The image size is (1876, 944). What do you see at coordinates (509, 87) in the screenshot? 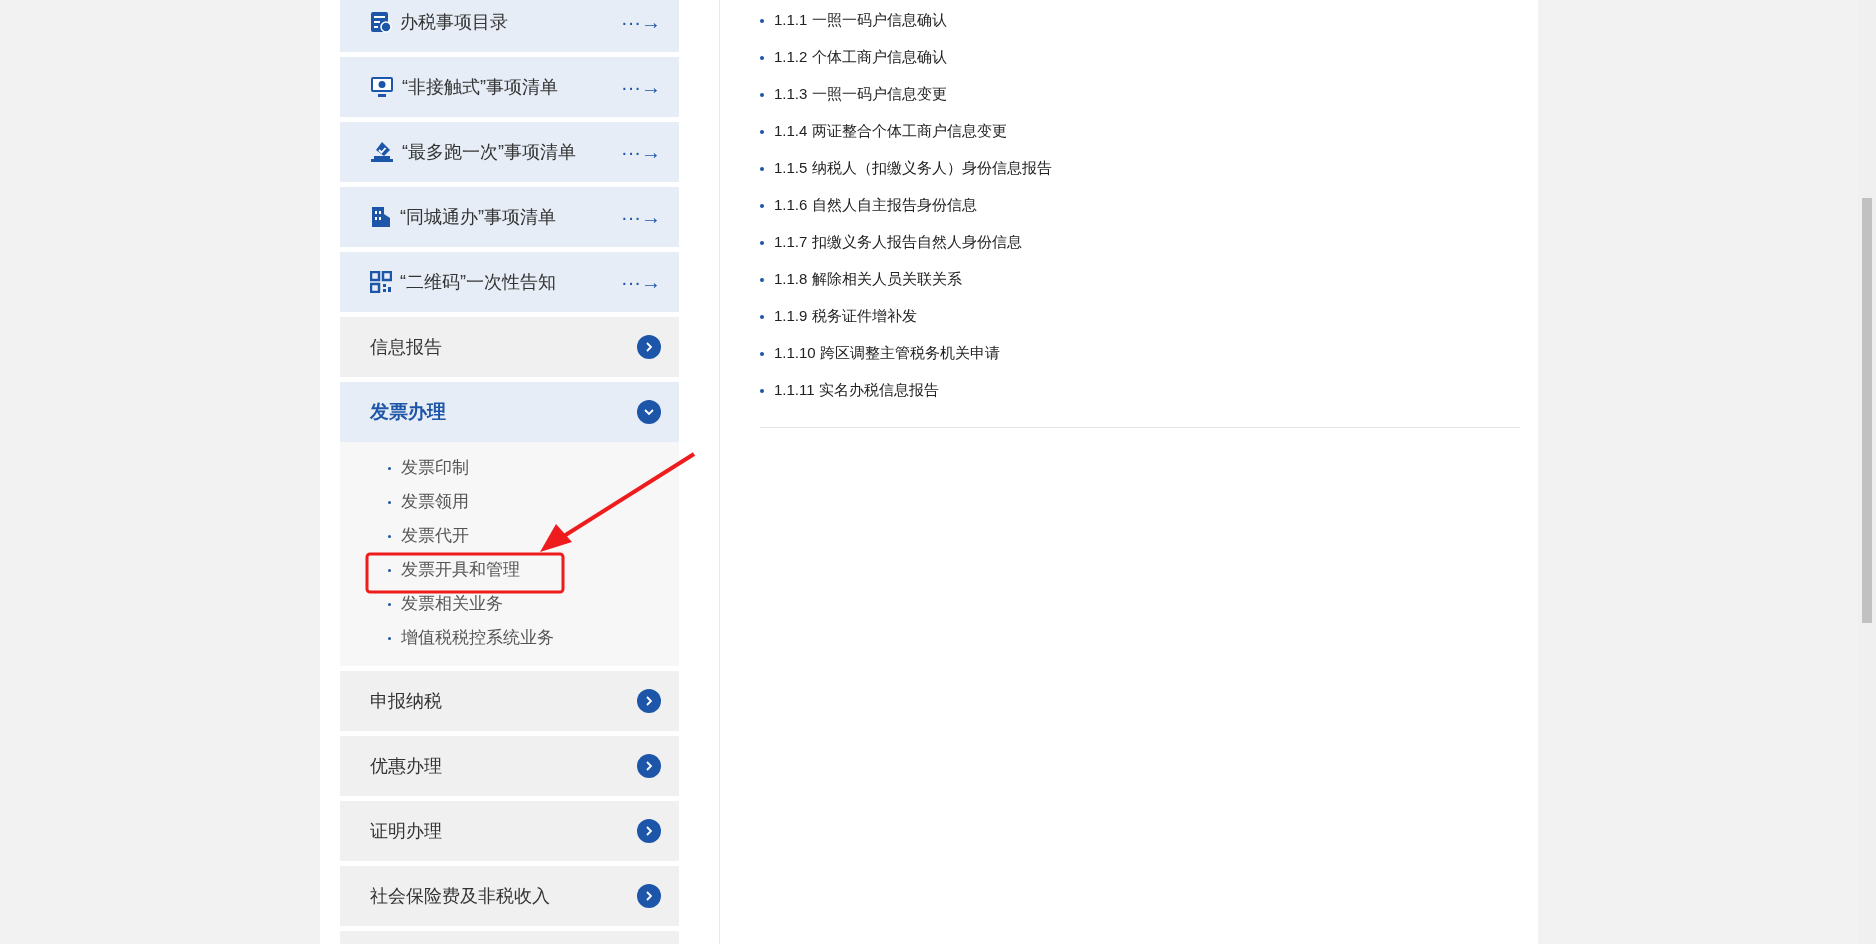
I see `menu-link: “非接触式”事项清单 ···→` at bounding box center [509, 87].